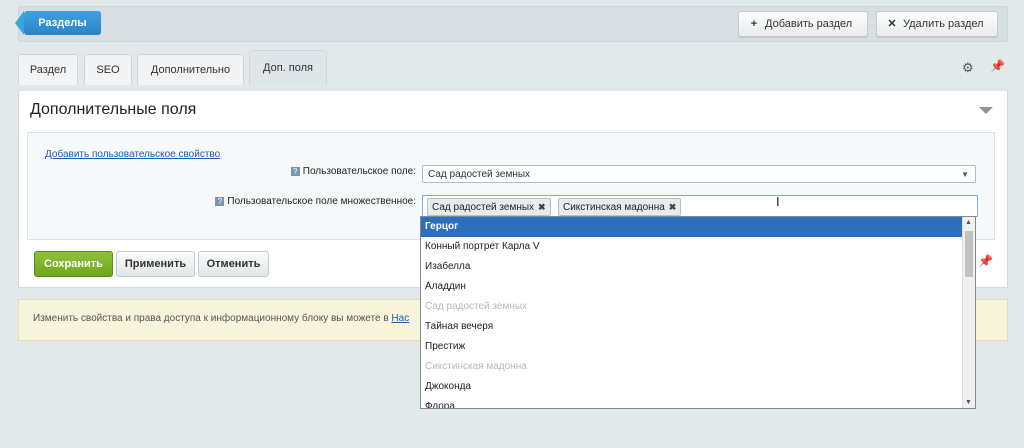  What do you see at coordinates (483, 207) in the screenshot?
I see `chip-label: Сад радостей земных` at bounding box center [483, 207].